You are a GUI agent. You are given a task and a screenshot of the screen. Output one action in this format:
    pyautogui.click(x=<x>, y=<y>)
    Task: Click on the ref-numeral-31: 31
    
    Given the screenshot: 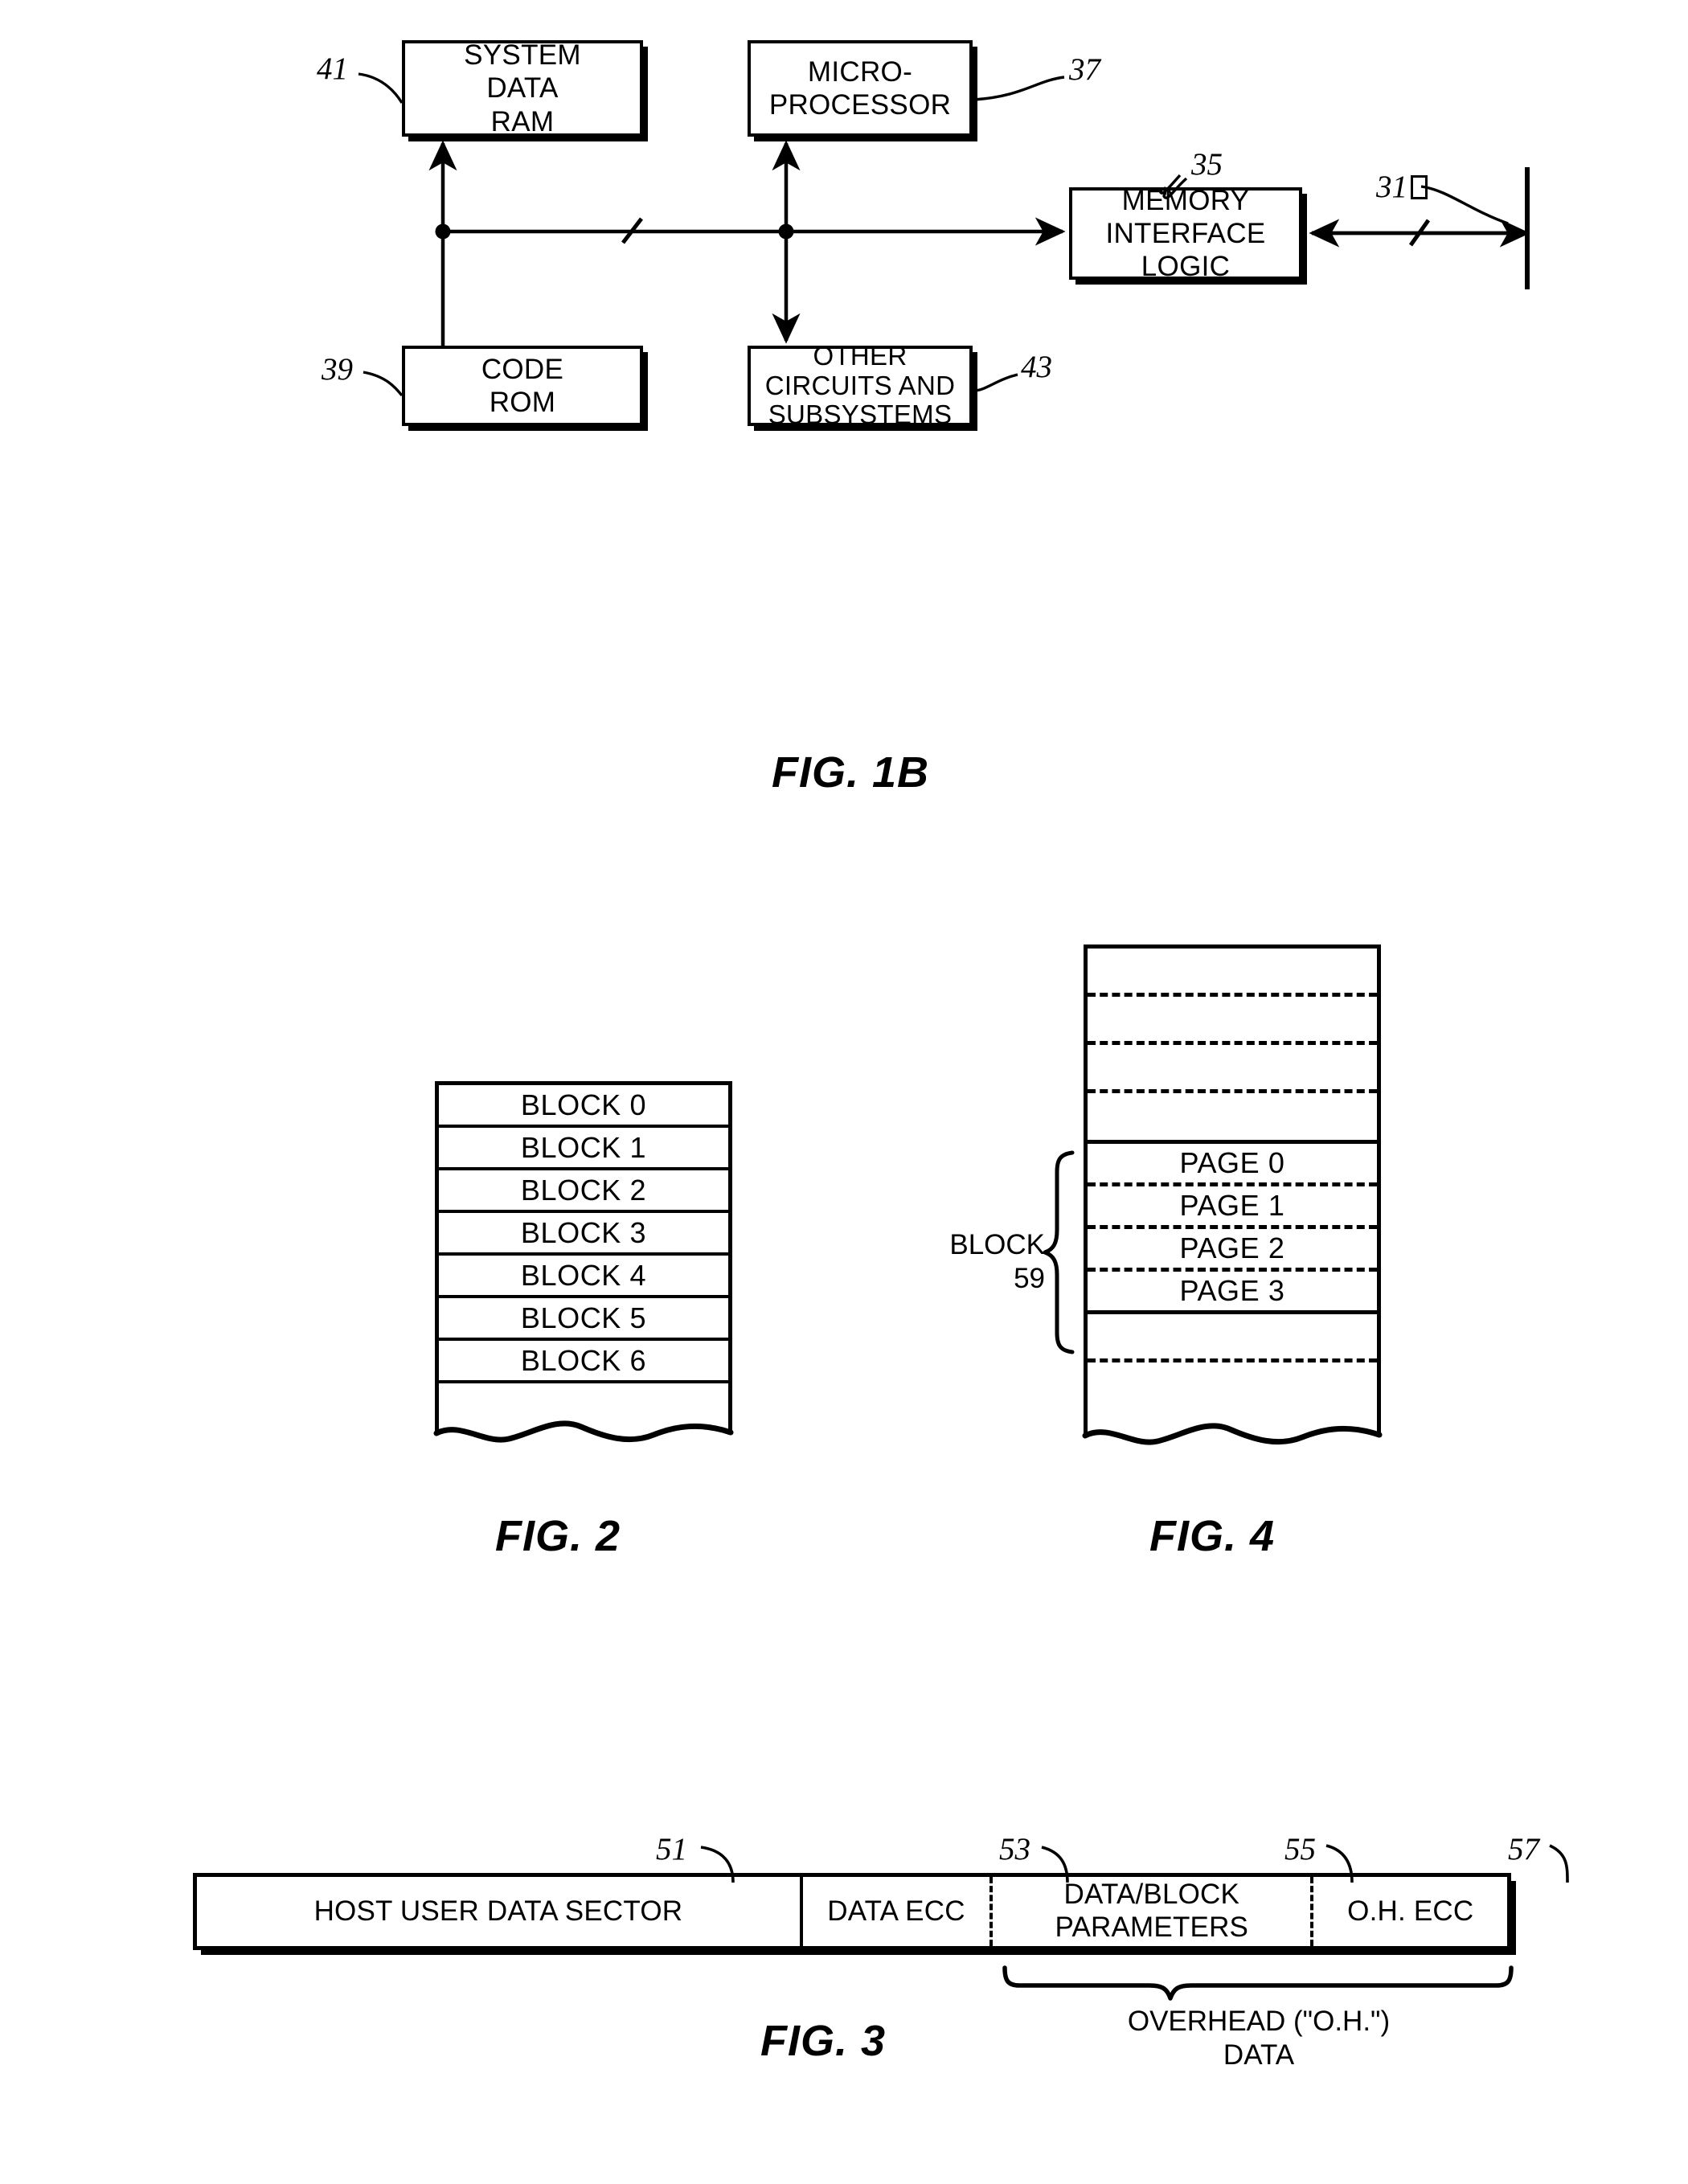 What is the action you would take?
    pyautogui.click(x=1402, y=187)
    